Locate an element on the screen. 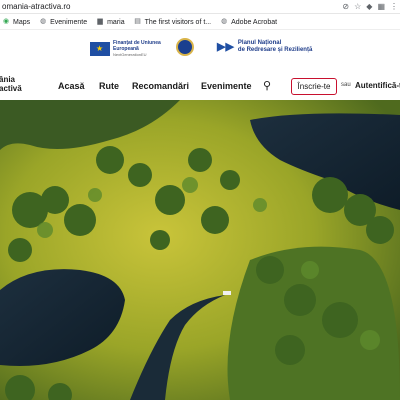 The height and width of the screenshot is (400, 400). maps-icon: ◉ is located at coordinates (6, 21).